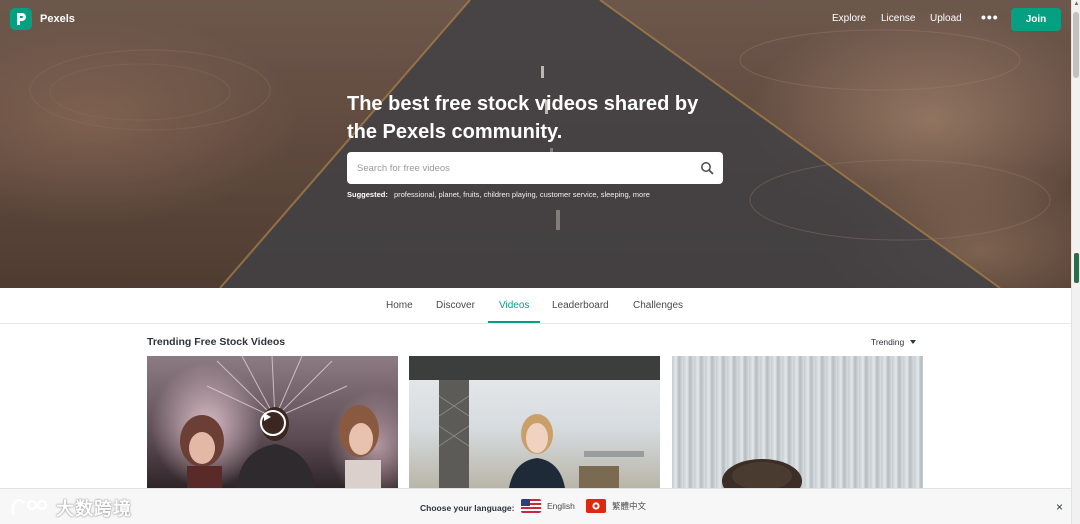 The width and height of the screenshot is (1080, 524). I want to click on language-english-label: English, so click(561, 506).